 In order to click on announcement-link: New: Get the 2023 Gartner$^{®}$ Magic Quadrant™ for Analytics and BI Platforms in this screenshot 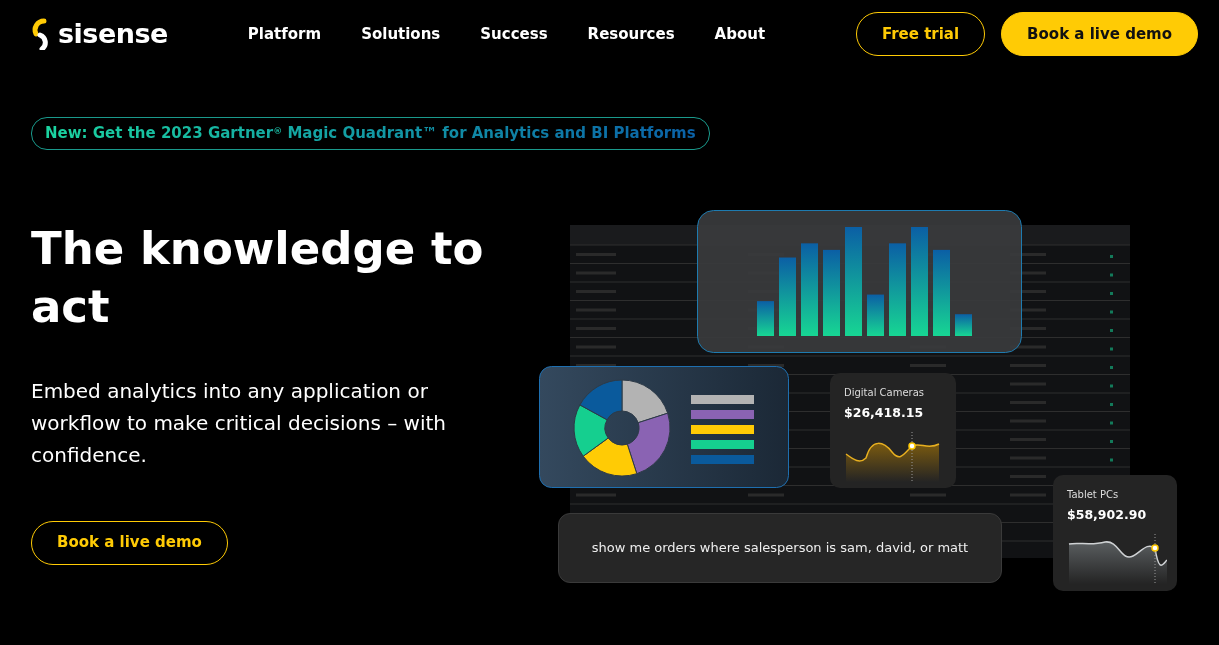, I will do `click(370, 133)`.